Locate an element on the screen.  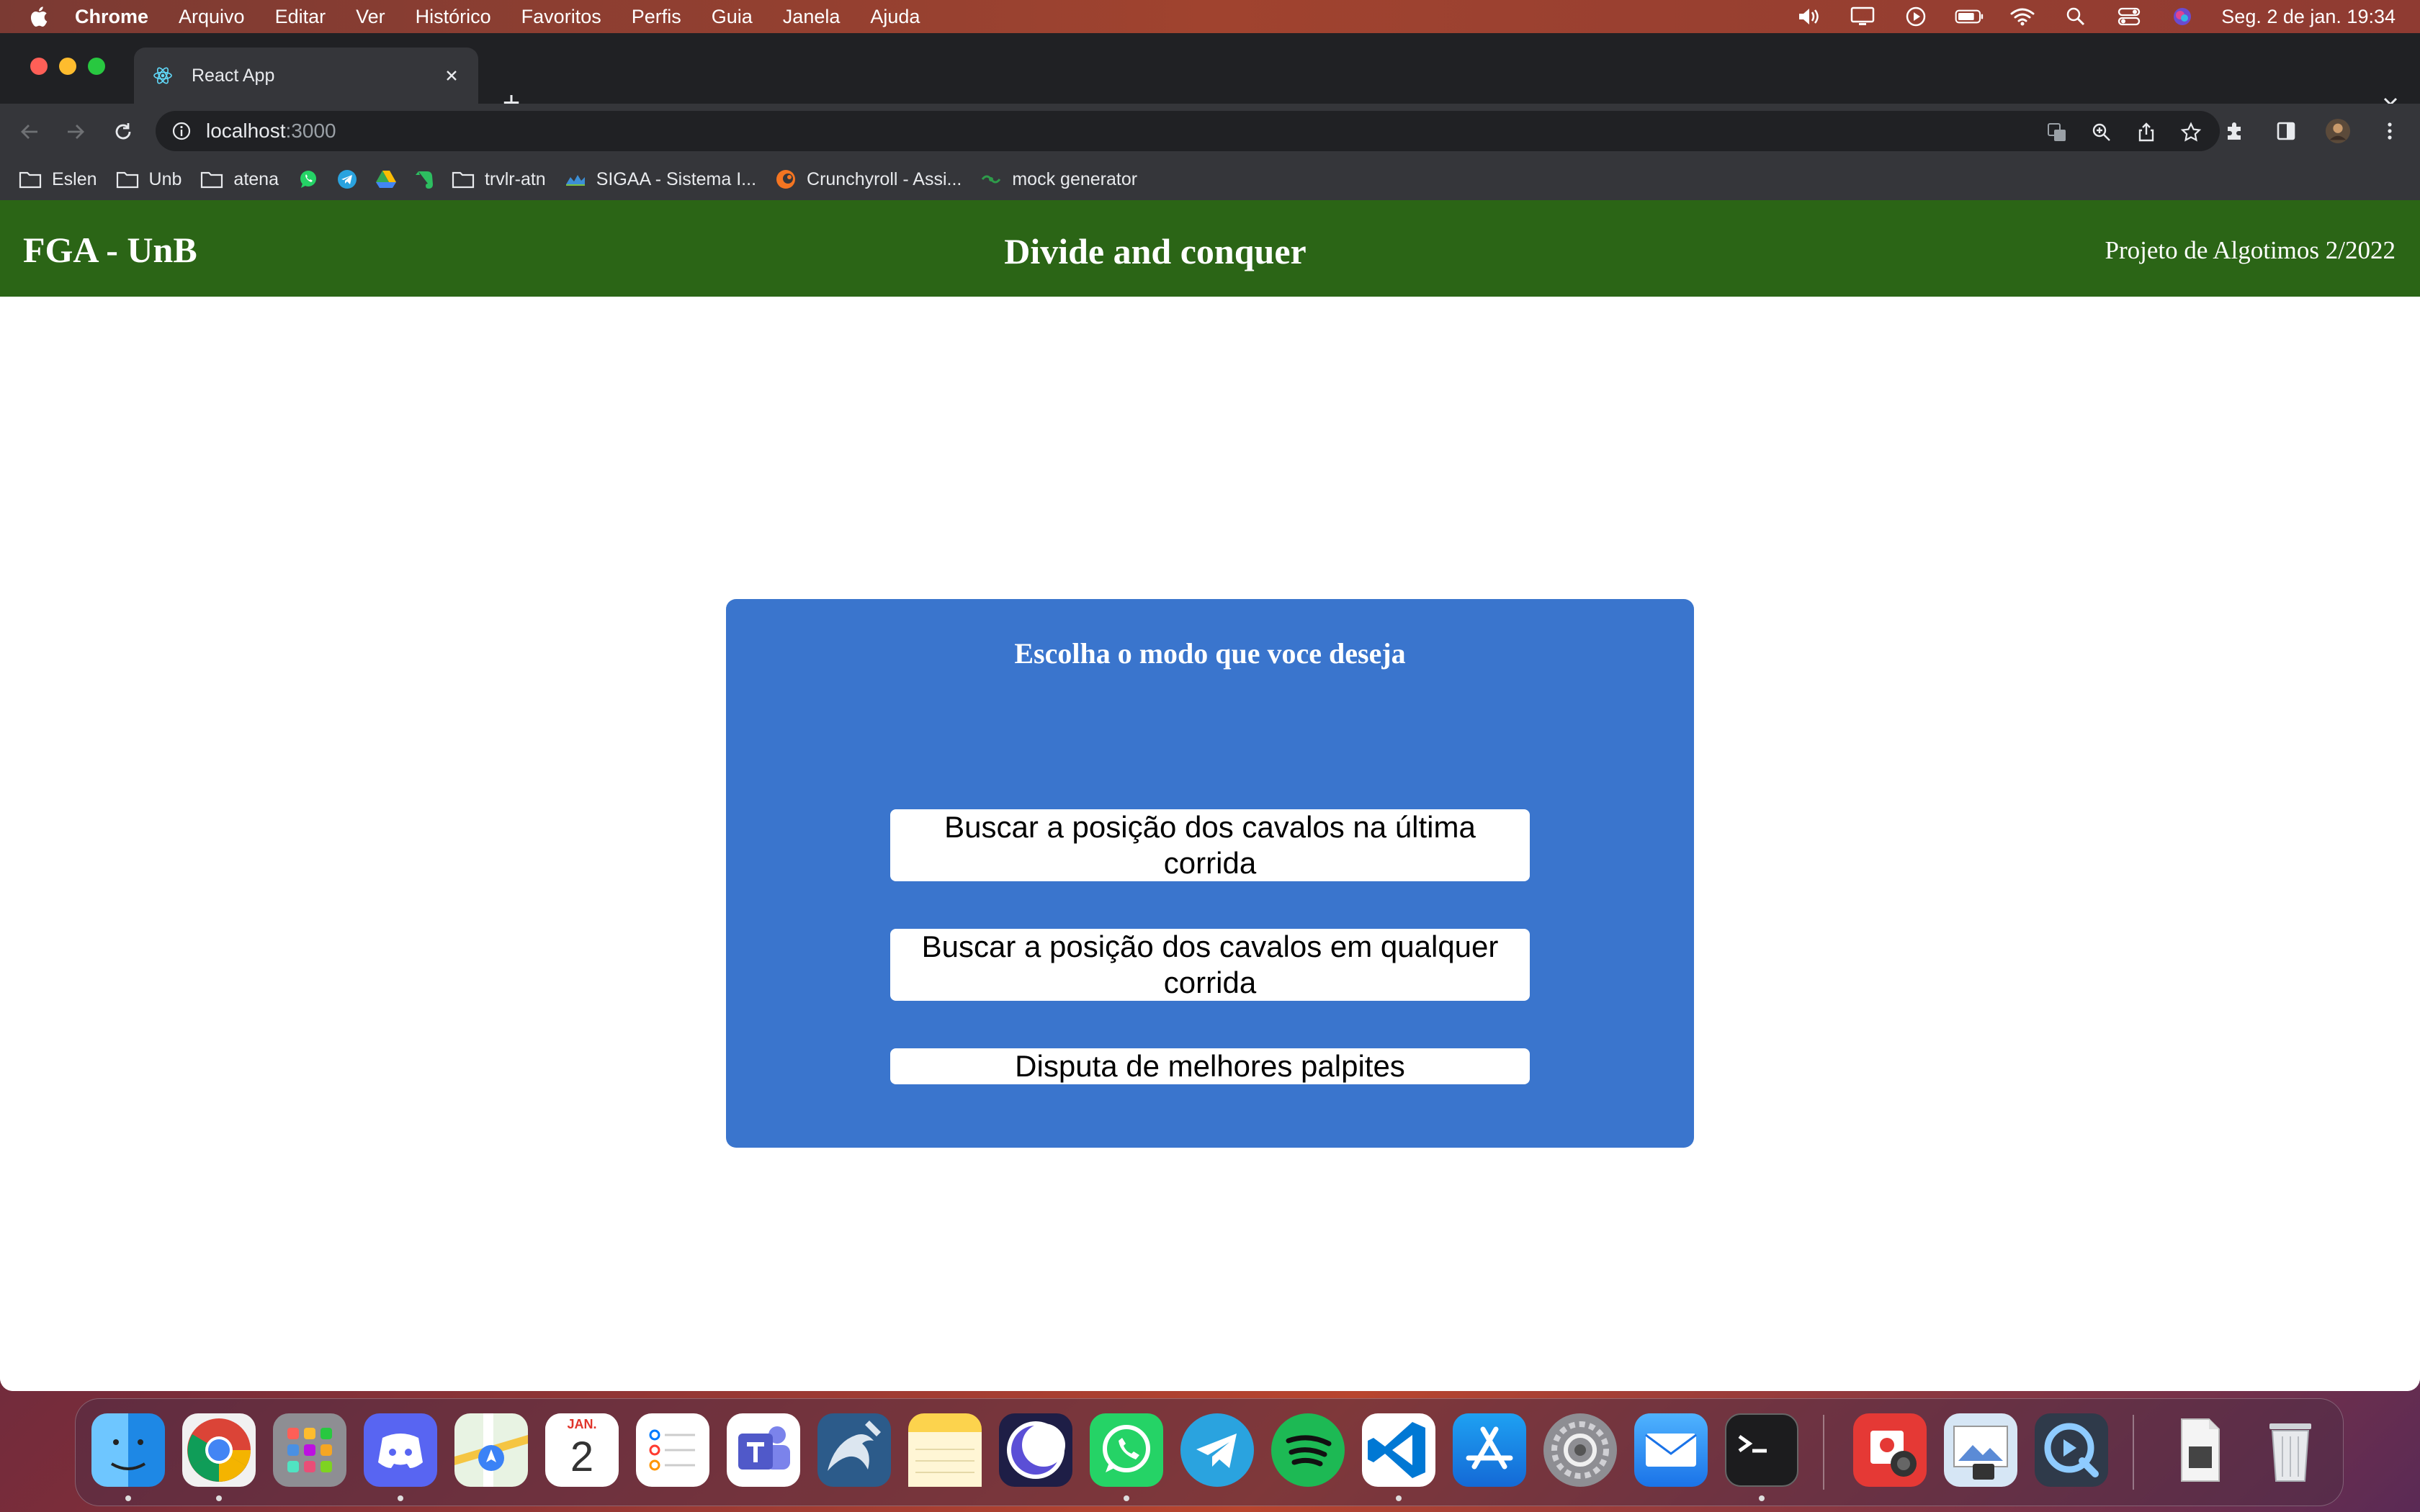
profile-avatar is located at coordinates (2338, 131).